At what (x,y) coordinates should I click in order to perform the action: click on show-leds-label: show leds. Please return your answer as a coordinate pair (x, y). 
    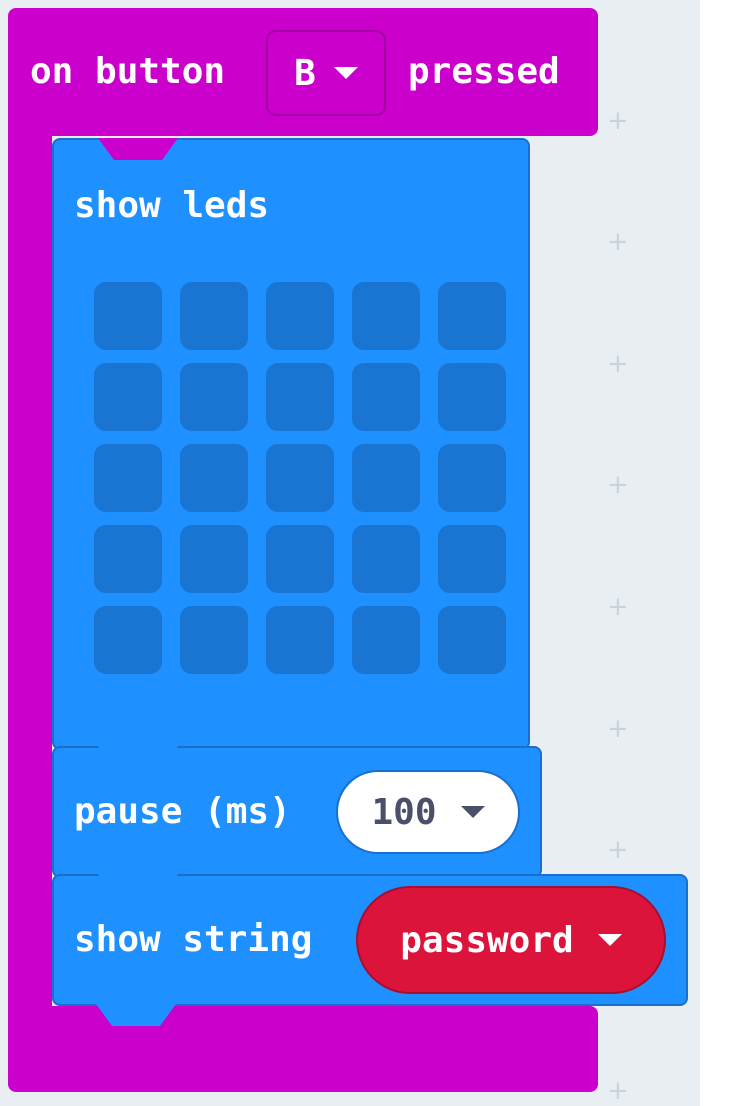
    Looking at the image, I should click on (172, 205).